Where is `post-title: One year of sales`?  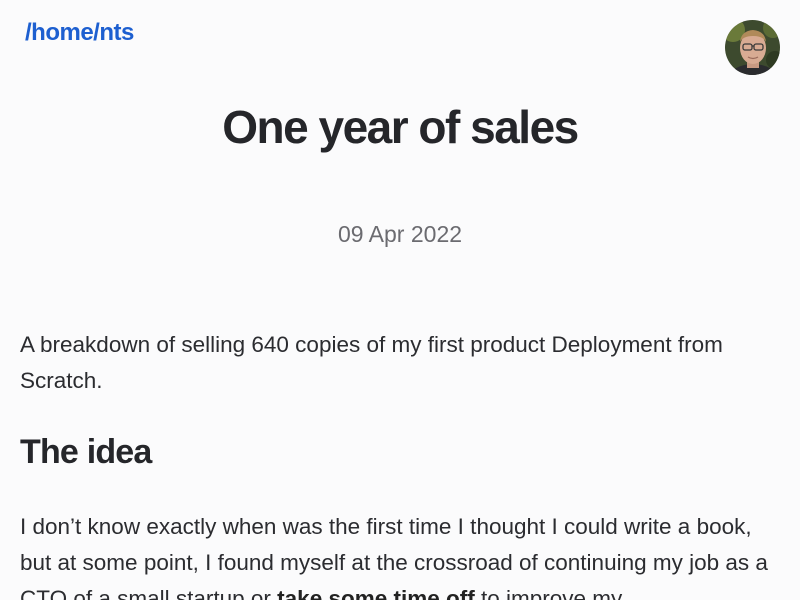 post-title: One year of sales is located at coordinates (400, 127).